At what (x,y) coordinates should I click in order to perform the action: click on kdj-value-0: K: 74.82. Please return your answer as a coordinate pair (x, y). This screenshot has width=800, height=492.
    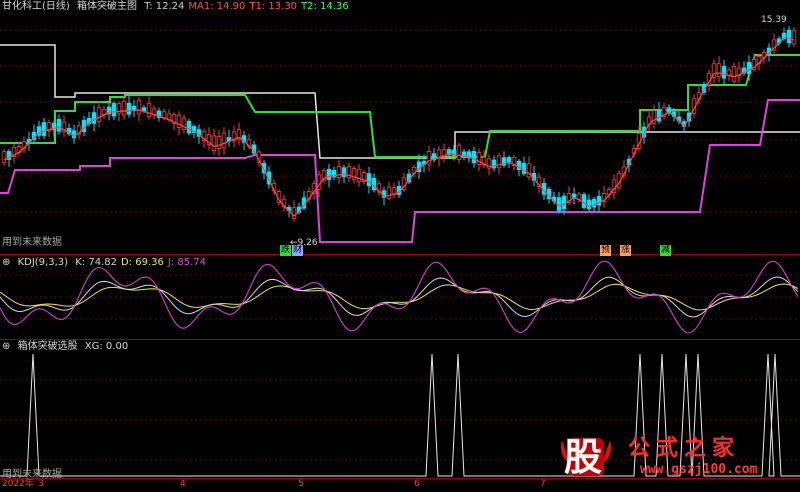
    Looking at the image, I should click on (96, 262).